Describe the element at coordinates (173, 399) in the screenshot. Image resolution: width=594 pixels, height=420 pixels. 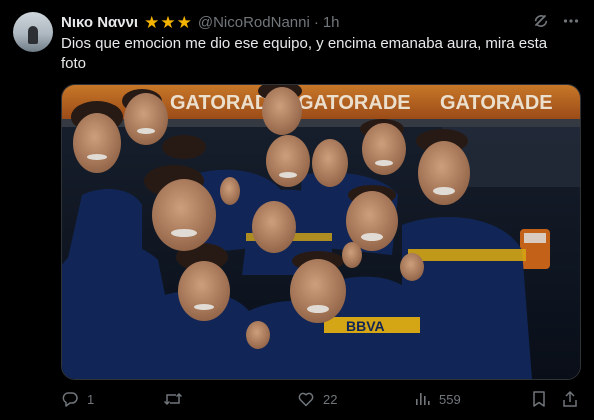
I see `repost-icon` at that location.